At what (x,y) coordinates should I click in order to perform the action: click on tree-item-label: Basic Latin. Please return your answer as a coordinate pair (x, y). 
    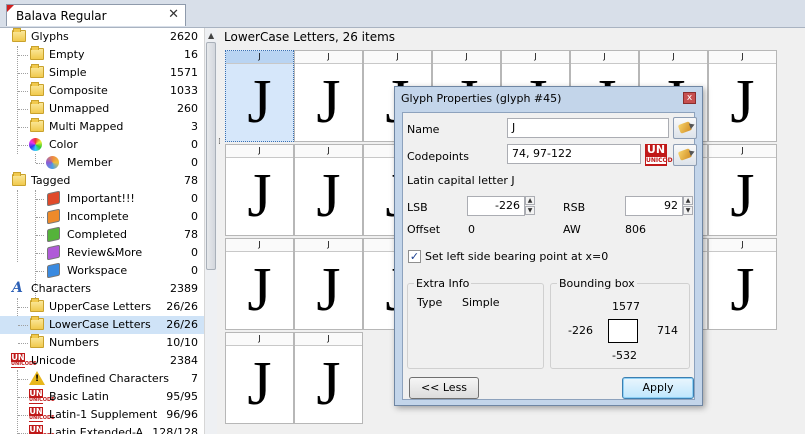
    Looking at the image, I should click on (79, 396).